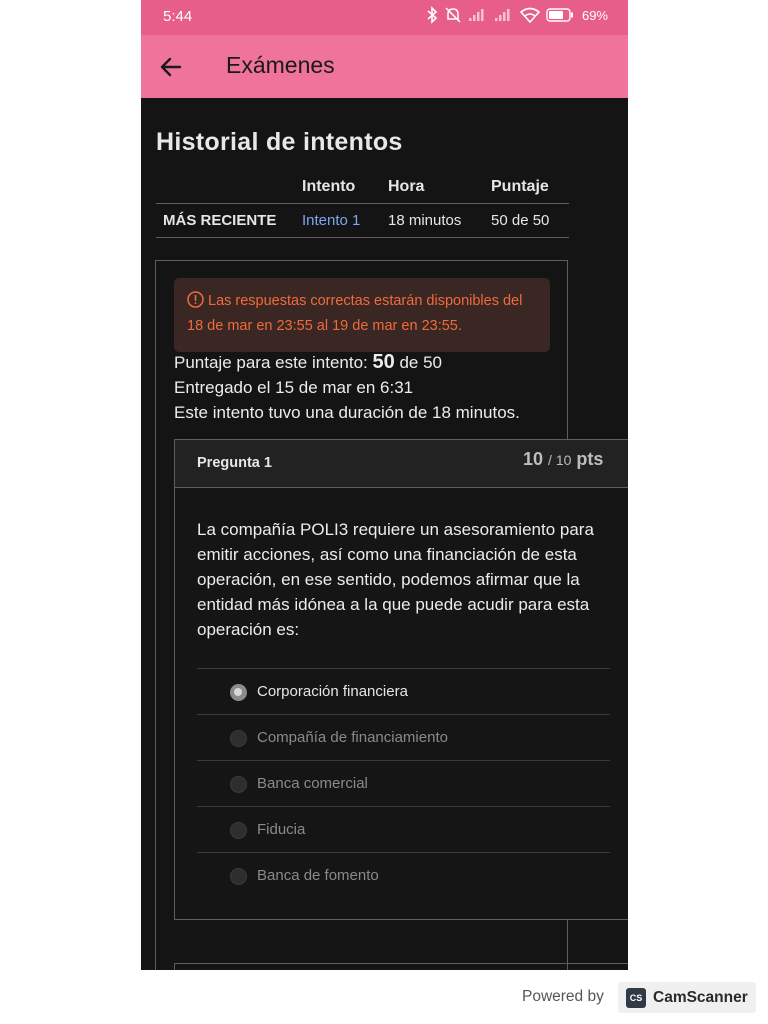  I want to click on history-title: Historial de intentos, so click(279, 142).